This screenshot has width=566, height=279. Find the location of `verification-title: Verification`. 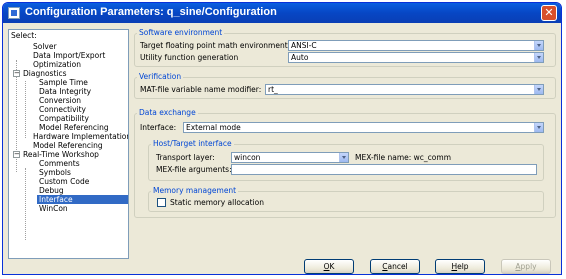

verification-title: Verification is located at coordinates (160, 76).